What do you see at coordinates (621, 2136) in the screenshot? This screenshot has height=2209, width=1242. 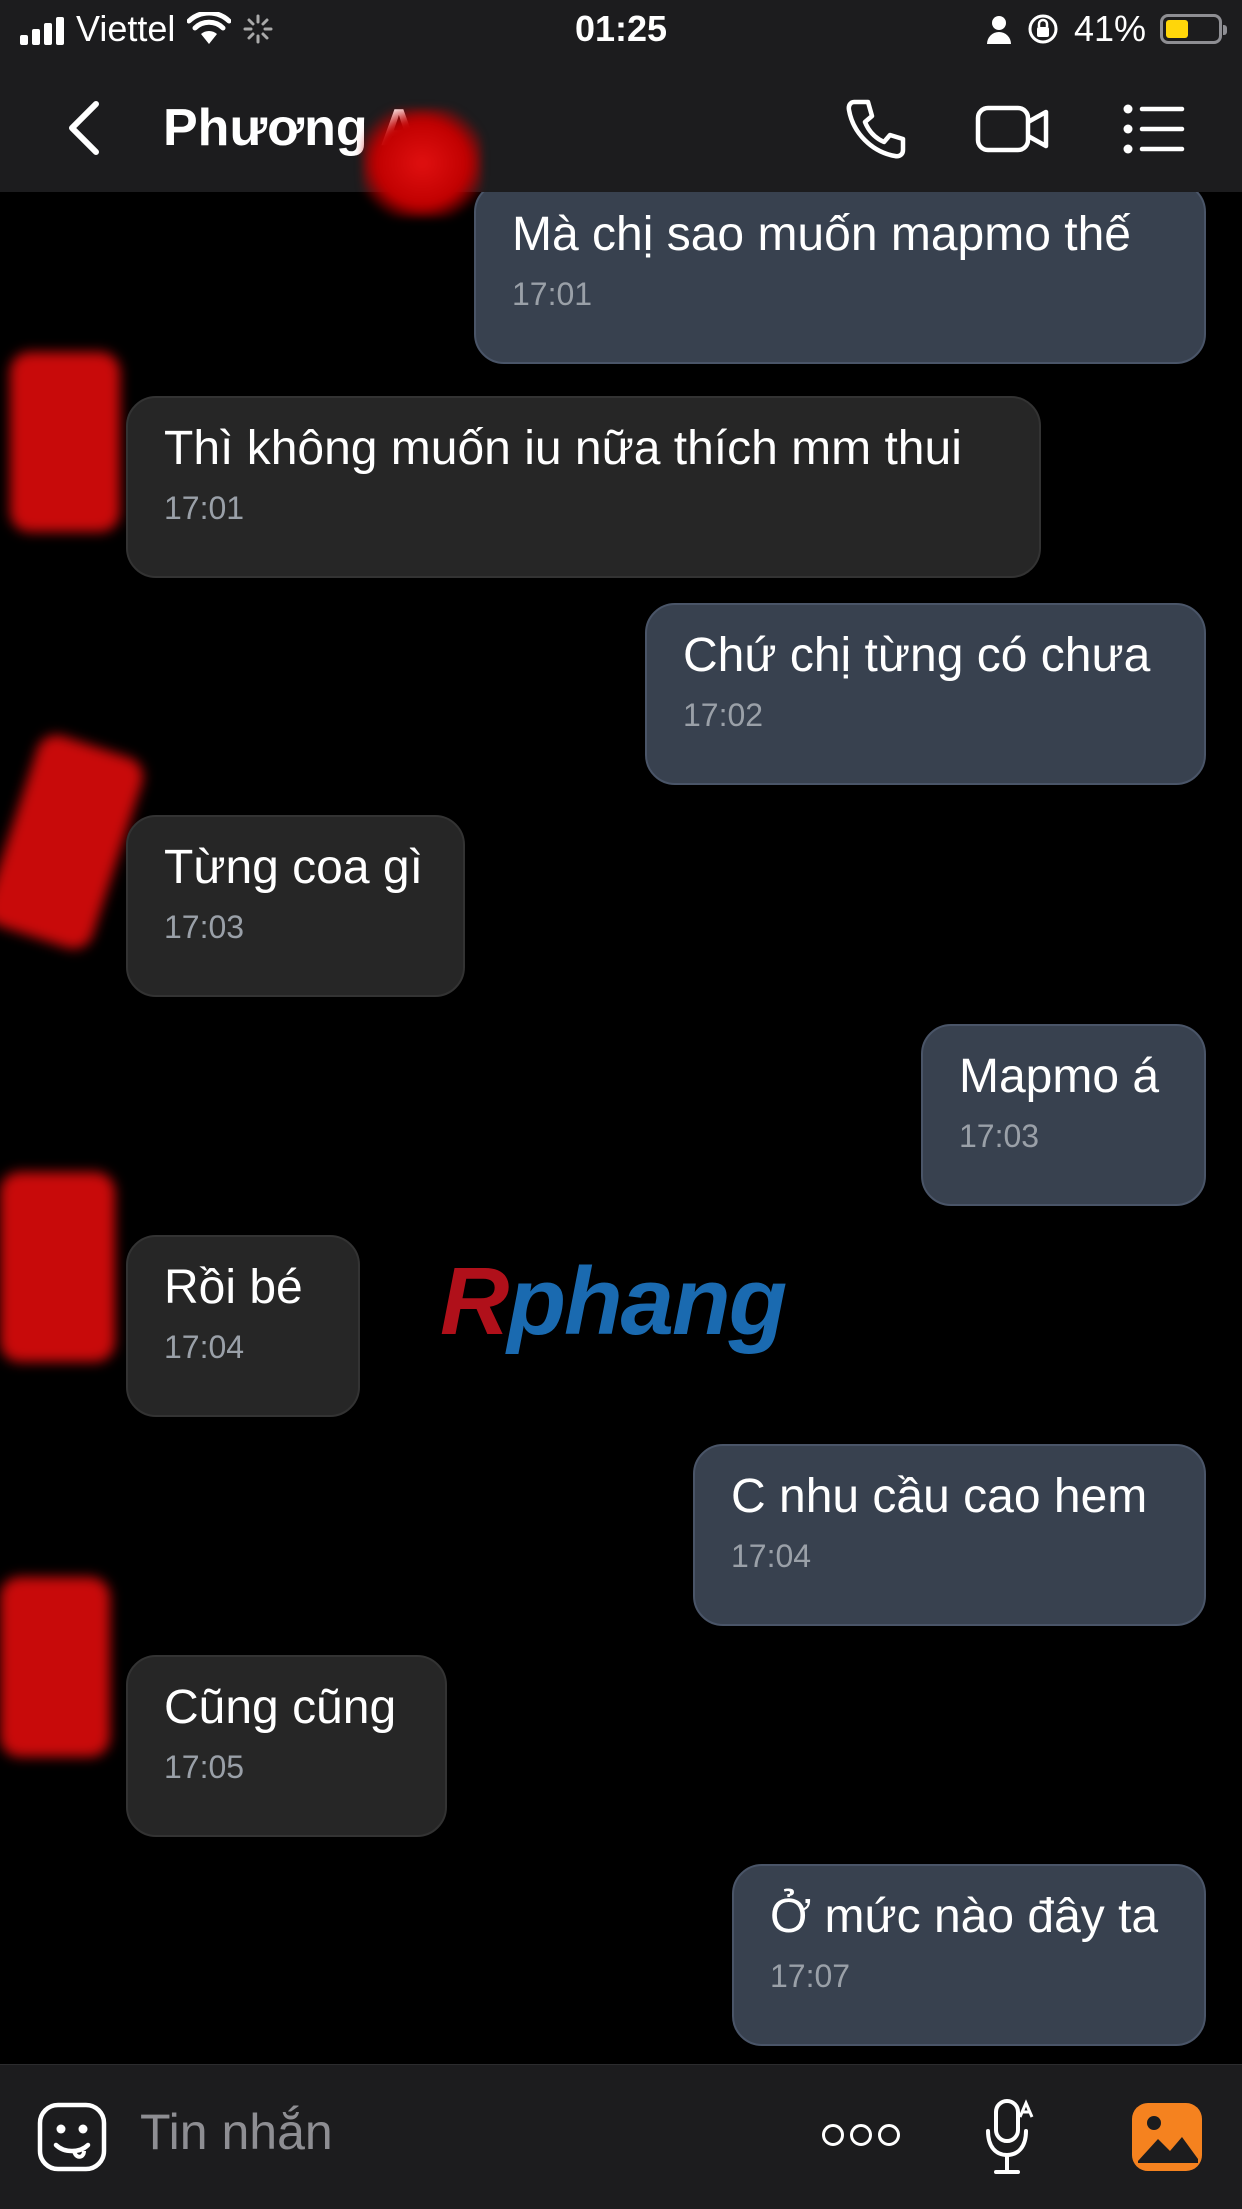 I see `message-input-bar: Tin nhắn` at bounding box center [621, 2136].